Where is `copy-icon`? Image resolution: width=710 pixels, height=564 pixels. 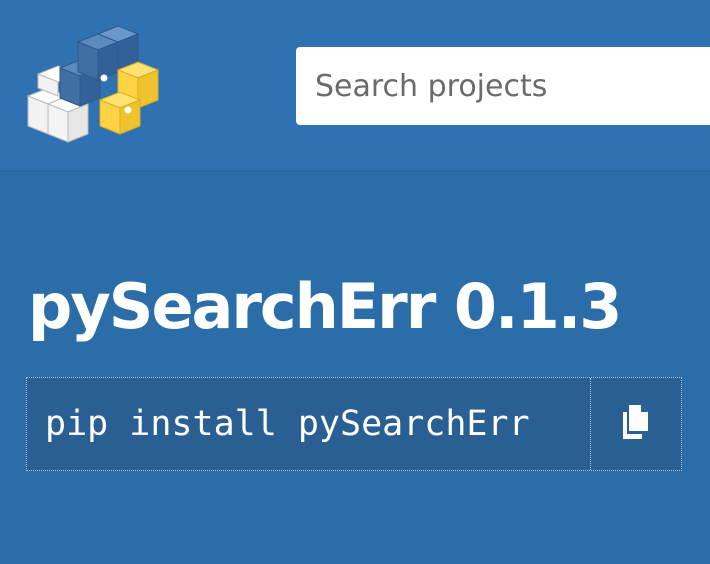
copy-icon is located at coordinates (636, 424).